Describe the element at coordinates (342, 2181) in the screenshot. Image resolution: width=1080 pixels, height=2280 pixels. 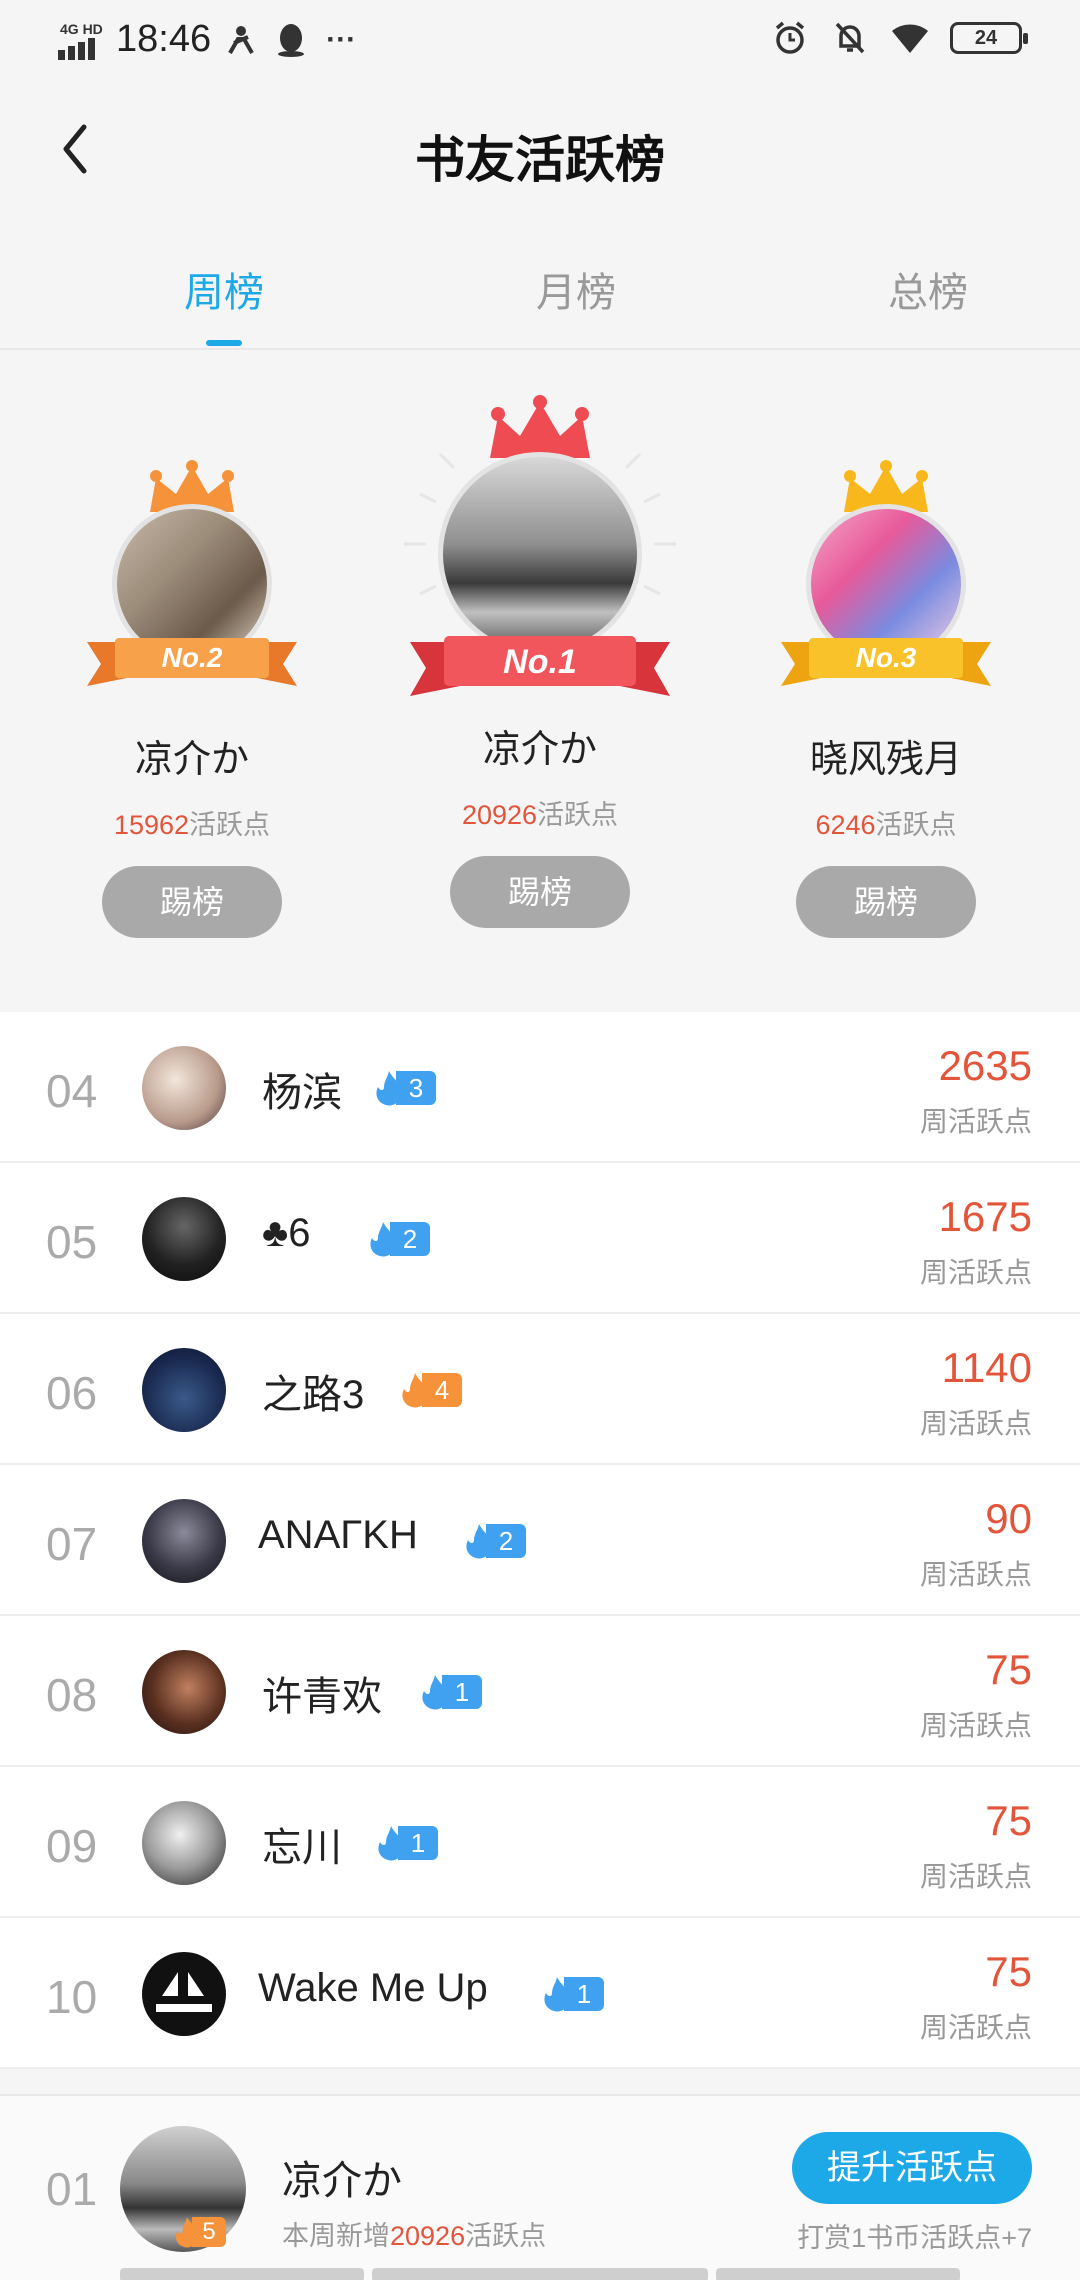
I see `my-name: 凉介か` at that location.